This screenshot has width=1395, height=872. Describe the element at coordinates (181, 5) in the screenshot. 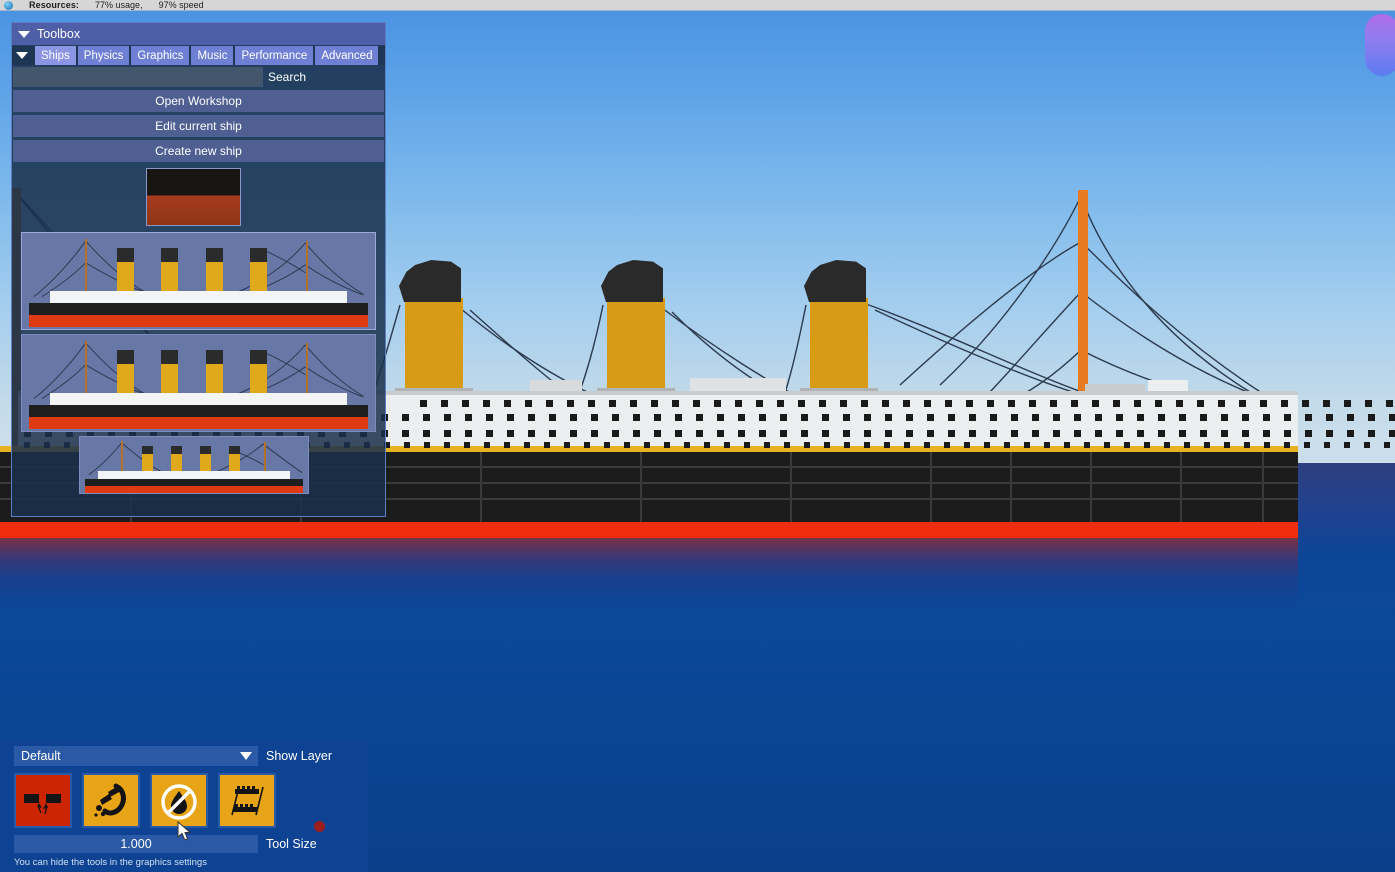

I see `resources-speed: 97% speed` at that location.